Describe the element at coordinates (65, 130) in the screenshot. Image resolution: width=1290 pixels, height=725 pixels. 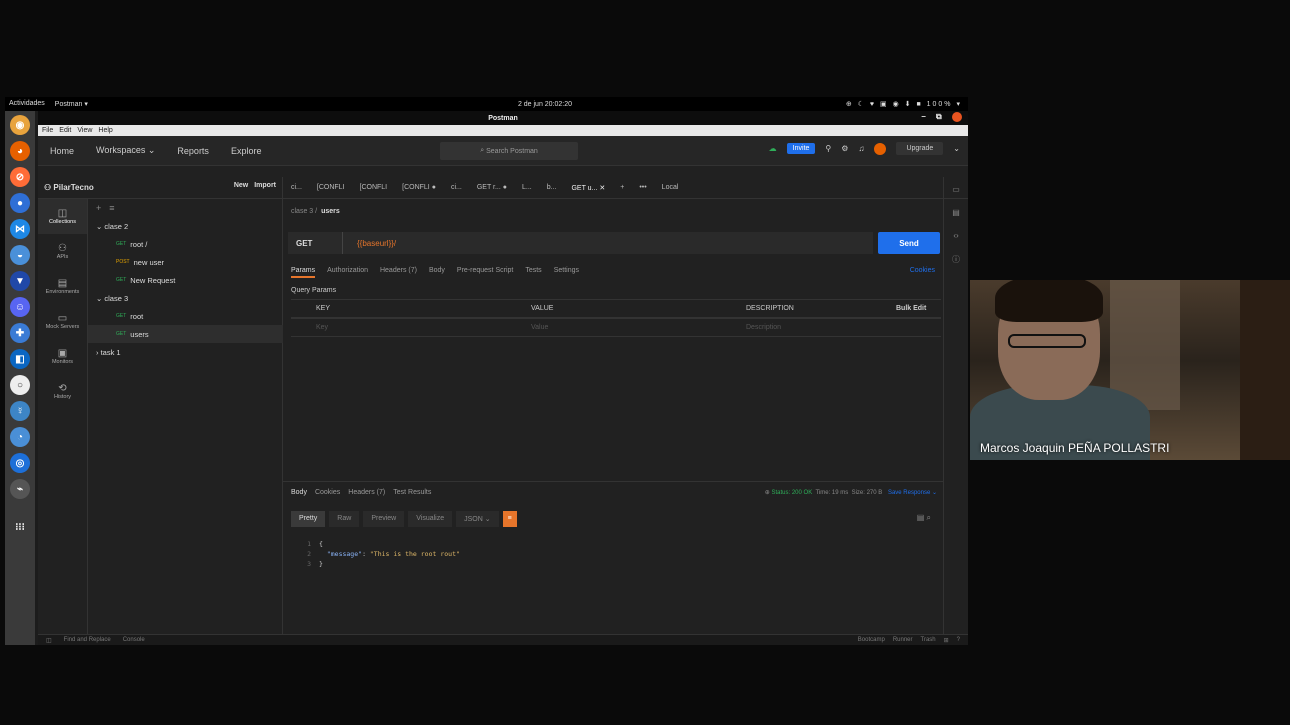
I see `menu-edit: Edit` at that location.